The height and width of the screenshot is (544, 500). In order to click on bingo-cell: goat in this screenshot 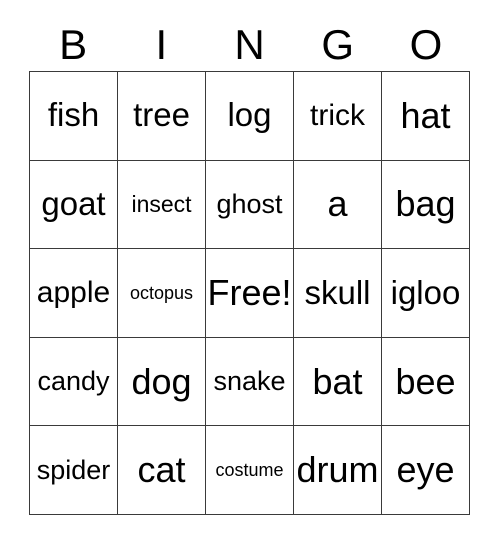, I will do `click(74, 205)`.